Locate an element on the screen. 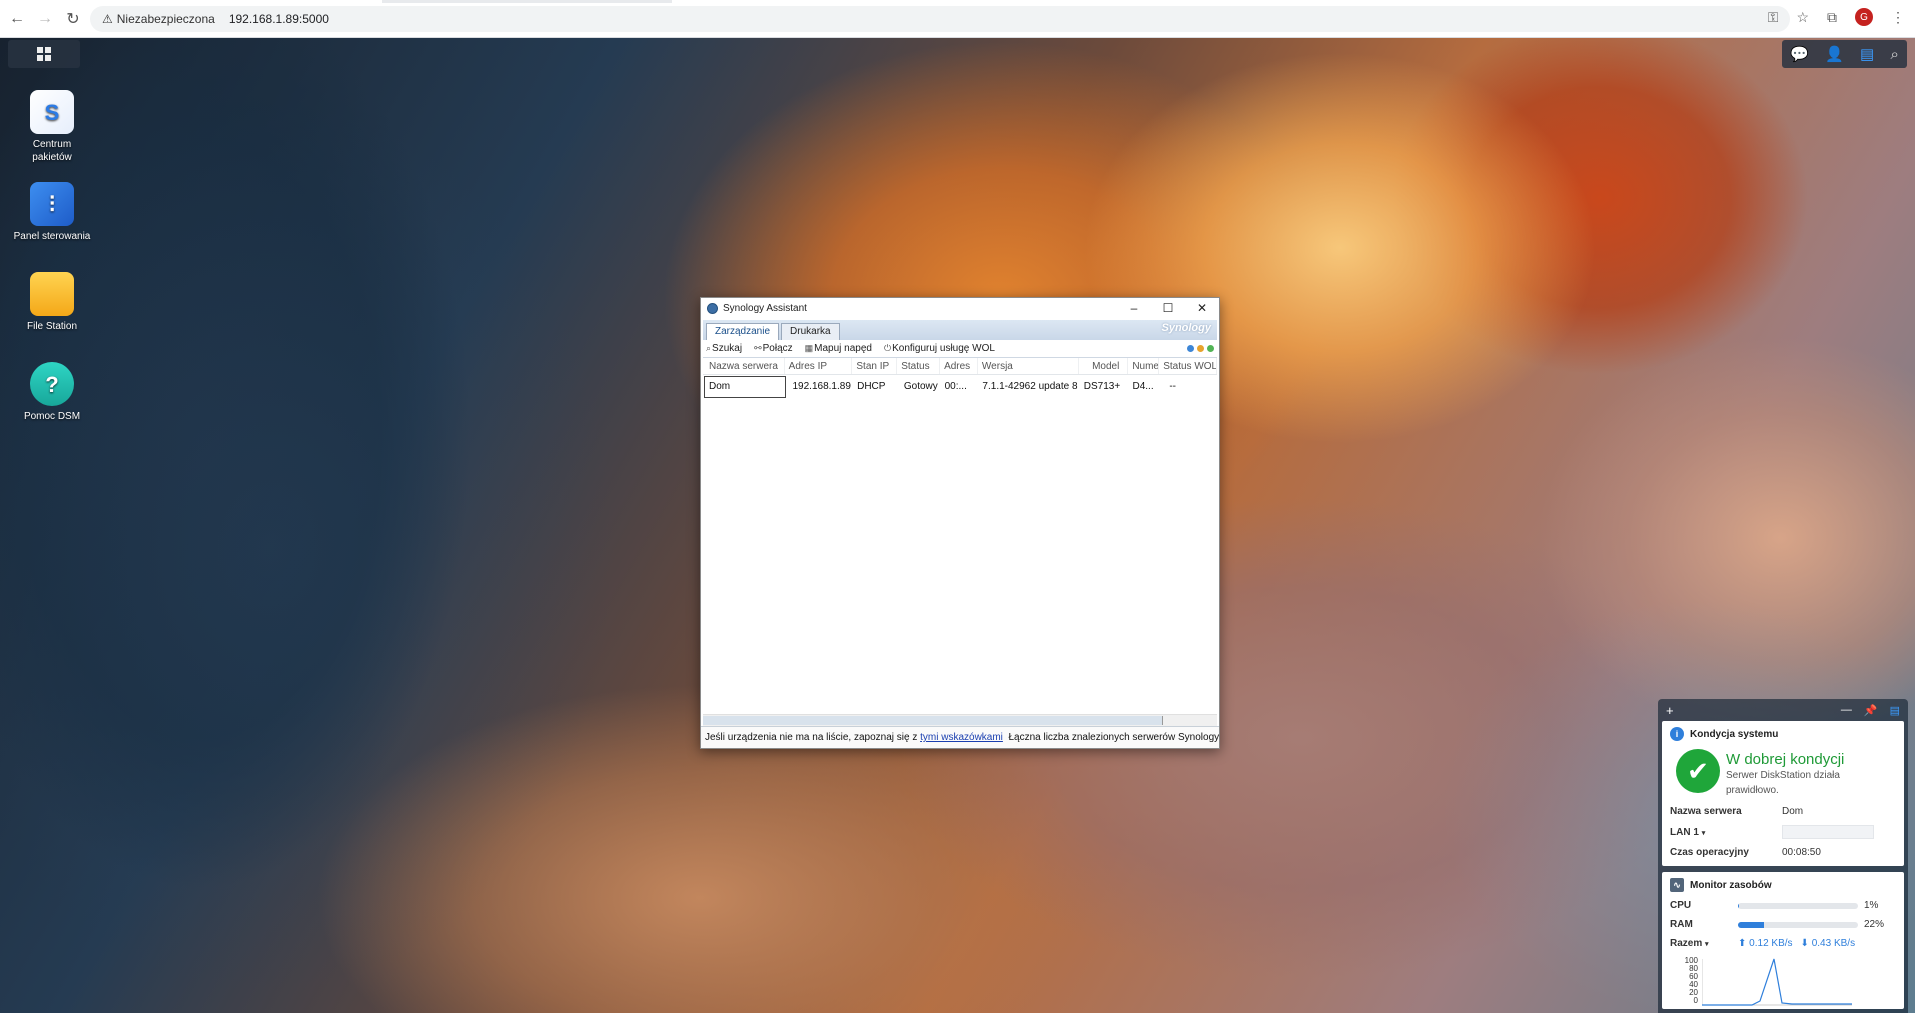 This screenshot has height=1013, width=1915. connect-button-label: Połącz is located at coordinates (777, 348).